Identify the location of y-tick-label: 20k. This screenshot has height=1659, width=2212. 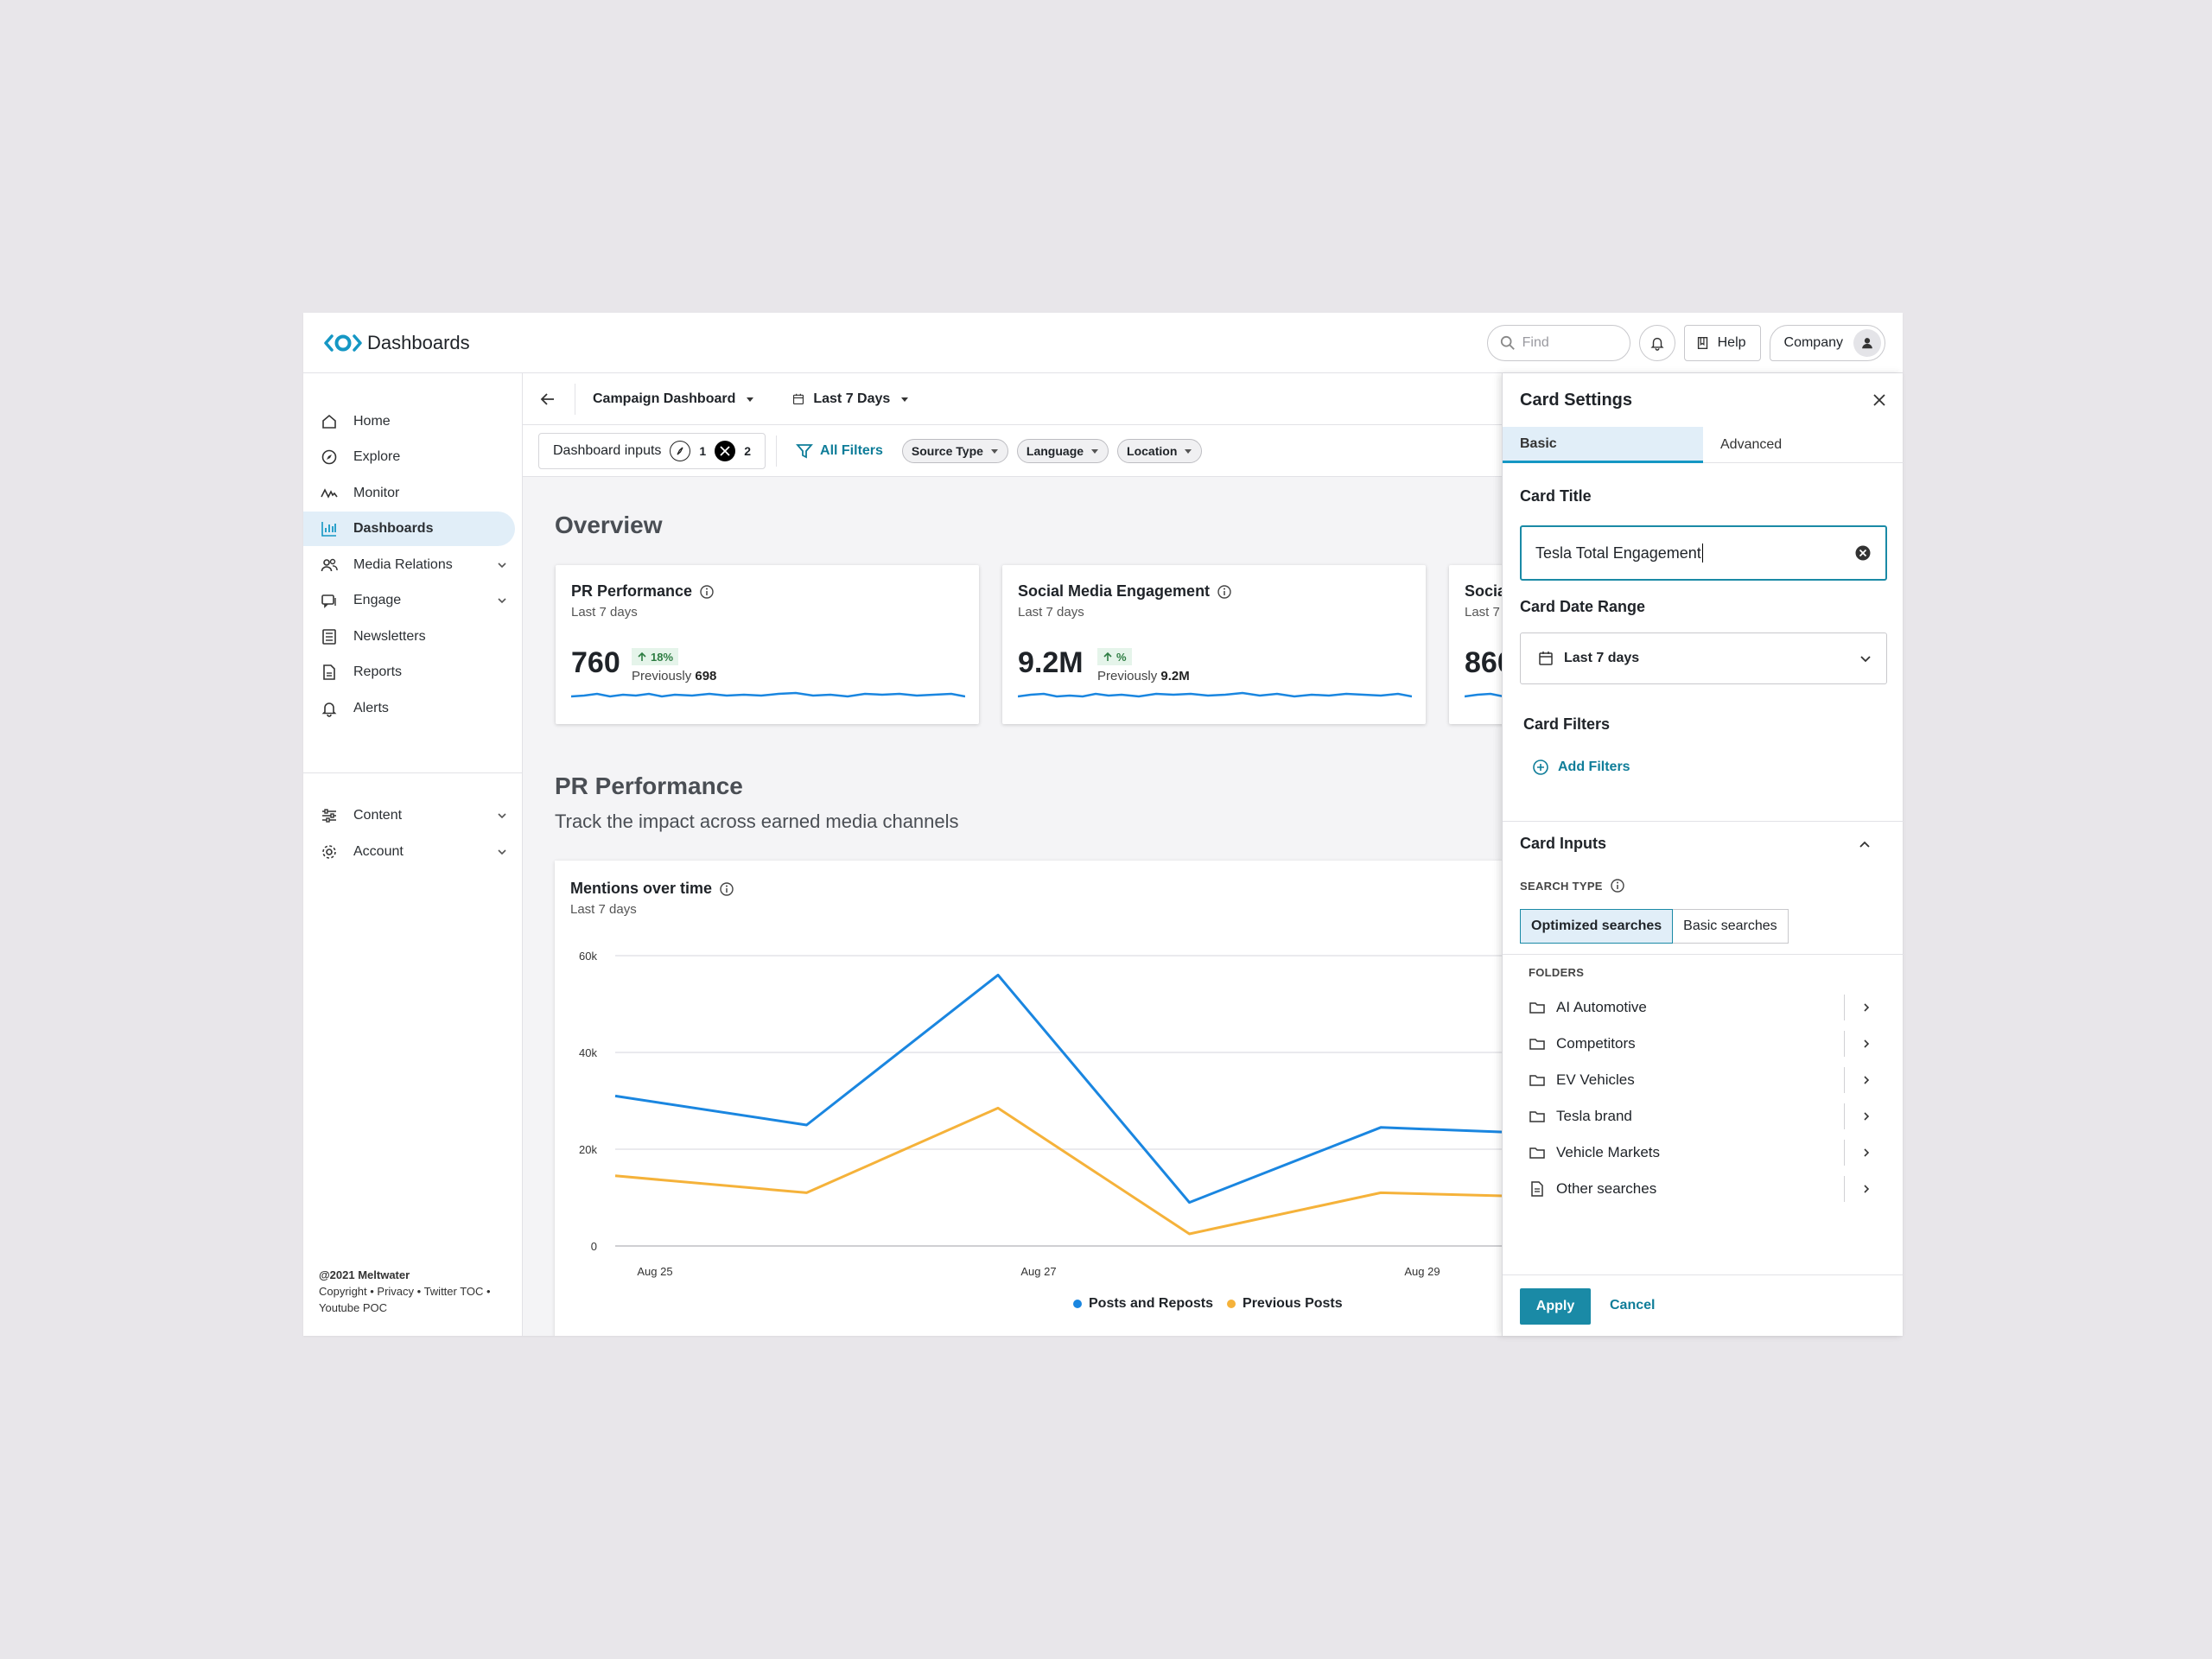
(588, 1149).